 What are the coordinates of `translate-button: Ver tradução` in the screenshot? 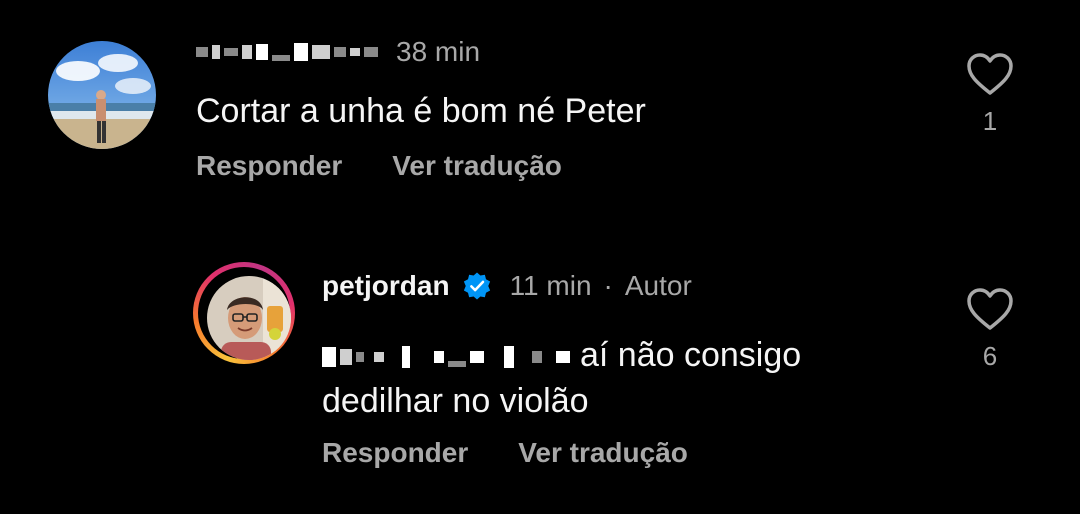 It's located at (603, 453).